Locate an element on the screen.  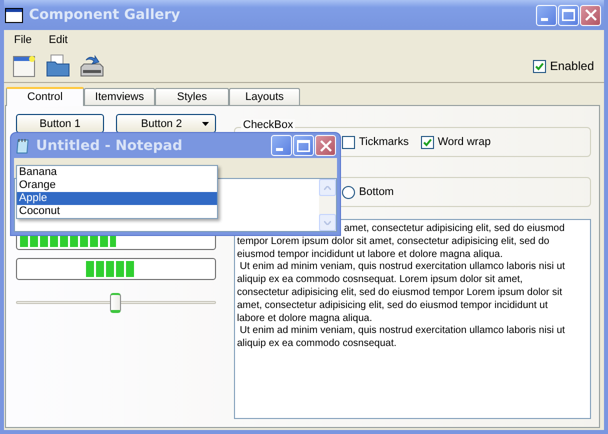
text-line: amet, consectetur adipisicing elit, sed do eiusmod is located at coordinates (454, 229).